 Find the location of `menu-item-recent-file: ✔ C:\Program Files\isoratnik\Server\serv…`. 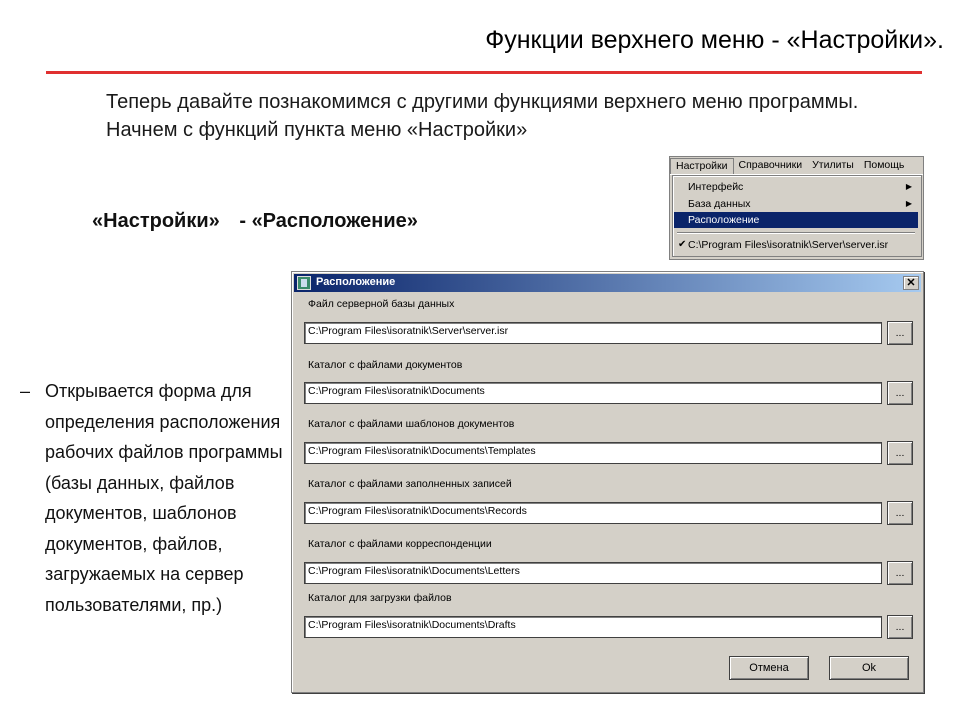

menu-item-recent-file: ✔ C:\Program Files\isoratnik\Server\serv… is located at coordinates (796, 245).